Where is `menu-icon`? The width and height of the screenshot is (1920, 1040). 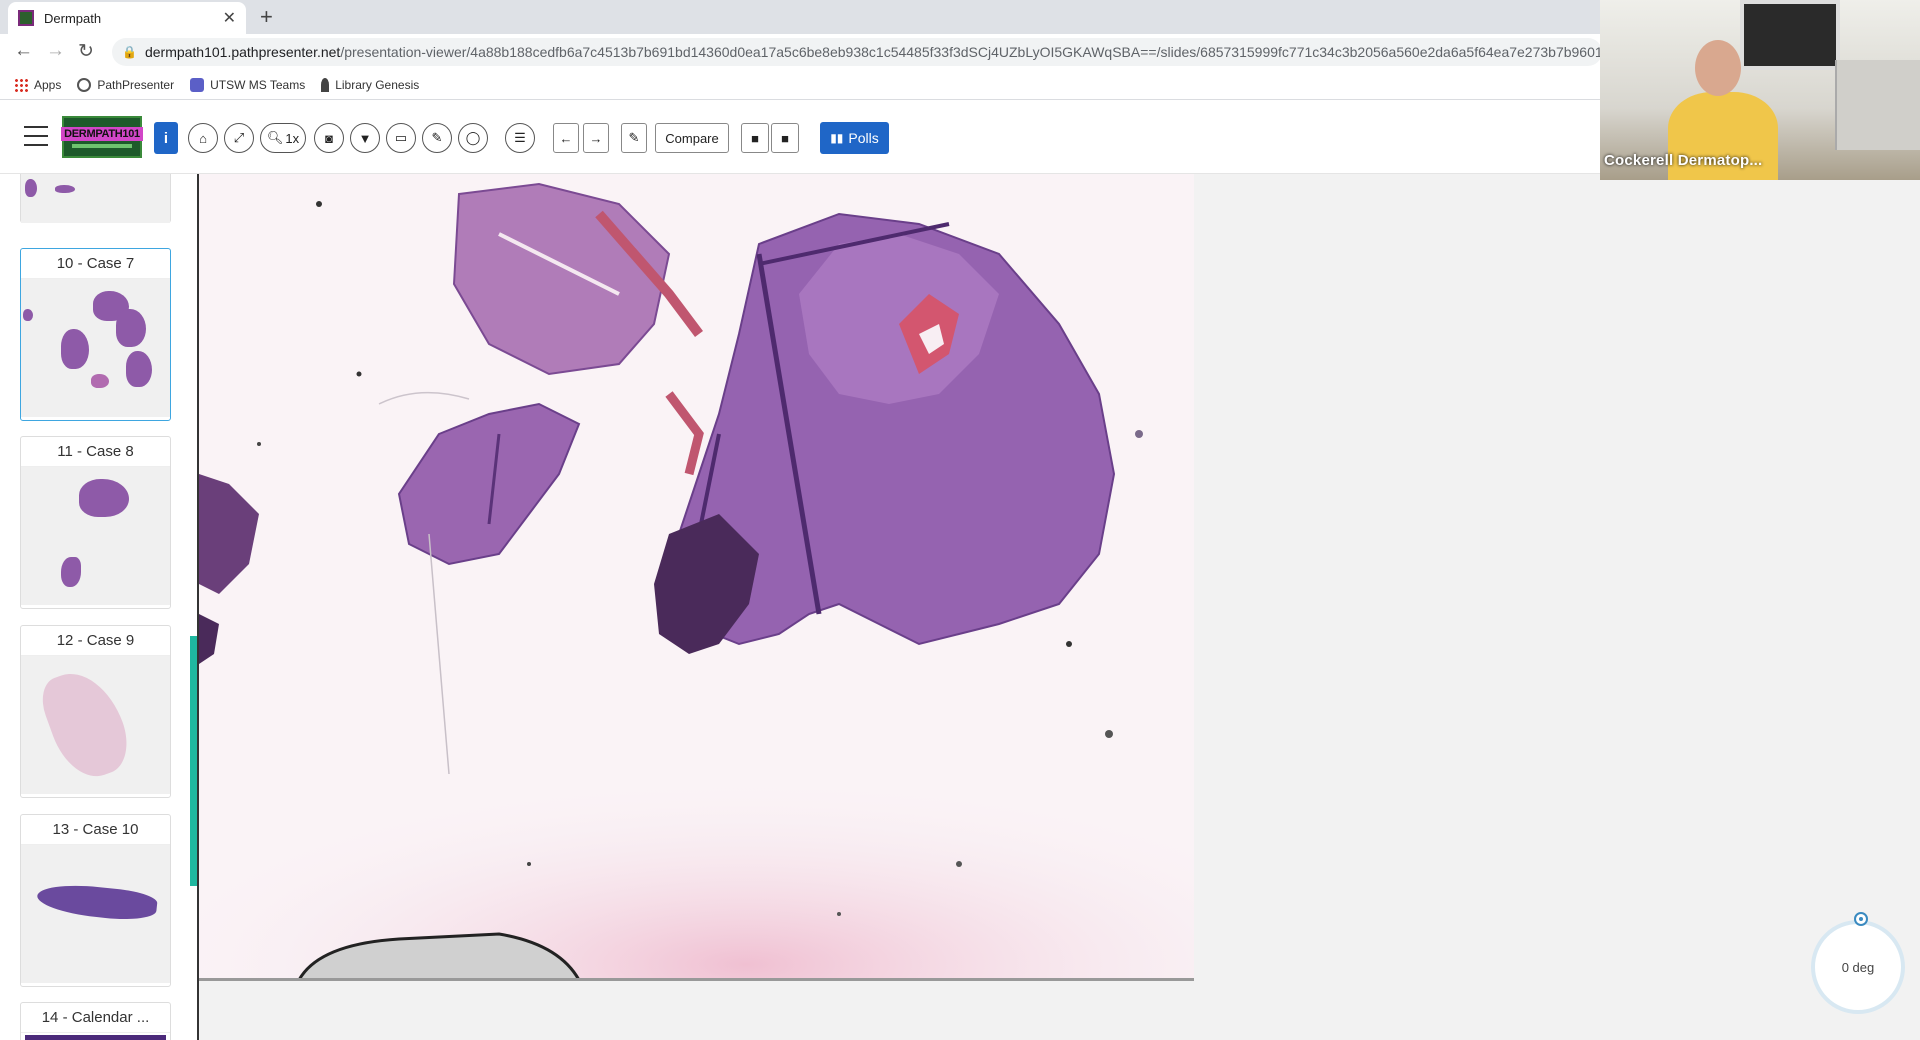
menu-icon is located at coordinates (36, 136).